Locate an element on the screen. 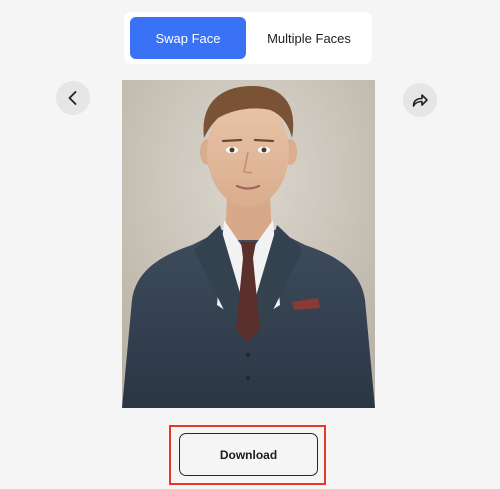  previous-button is located at coordinates (73, 98).